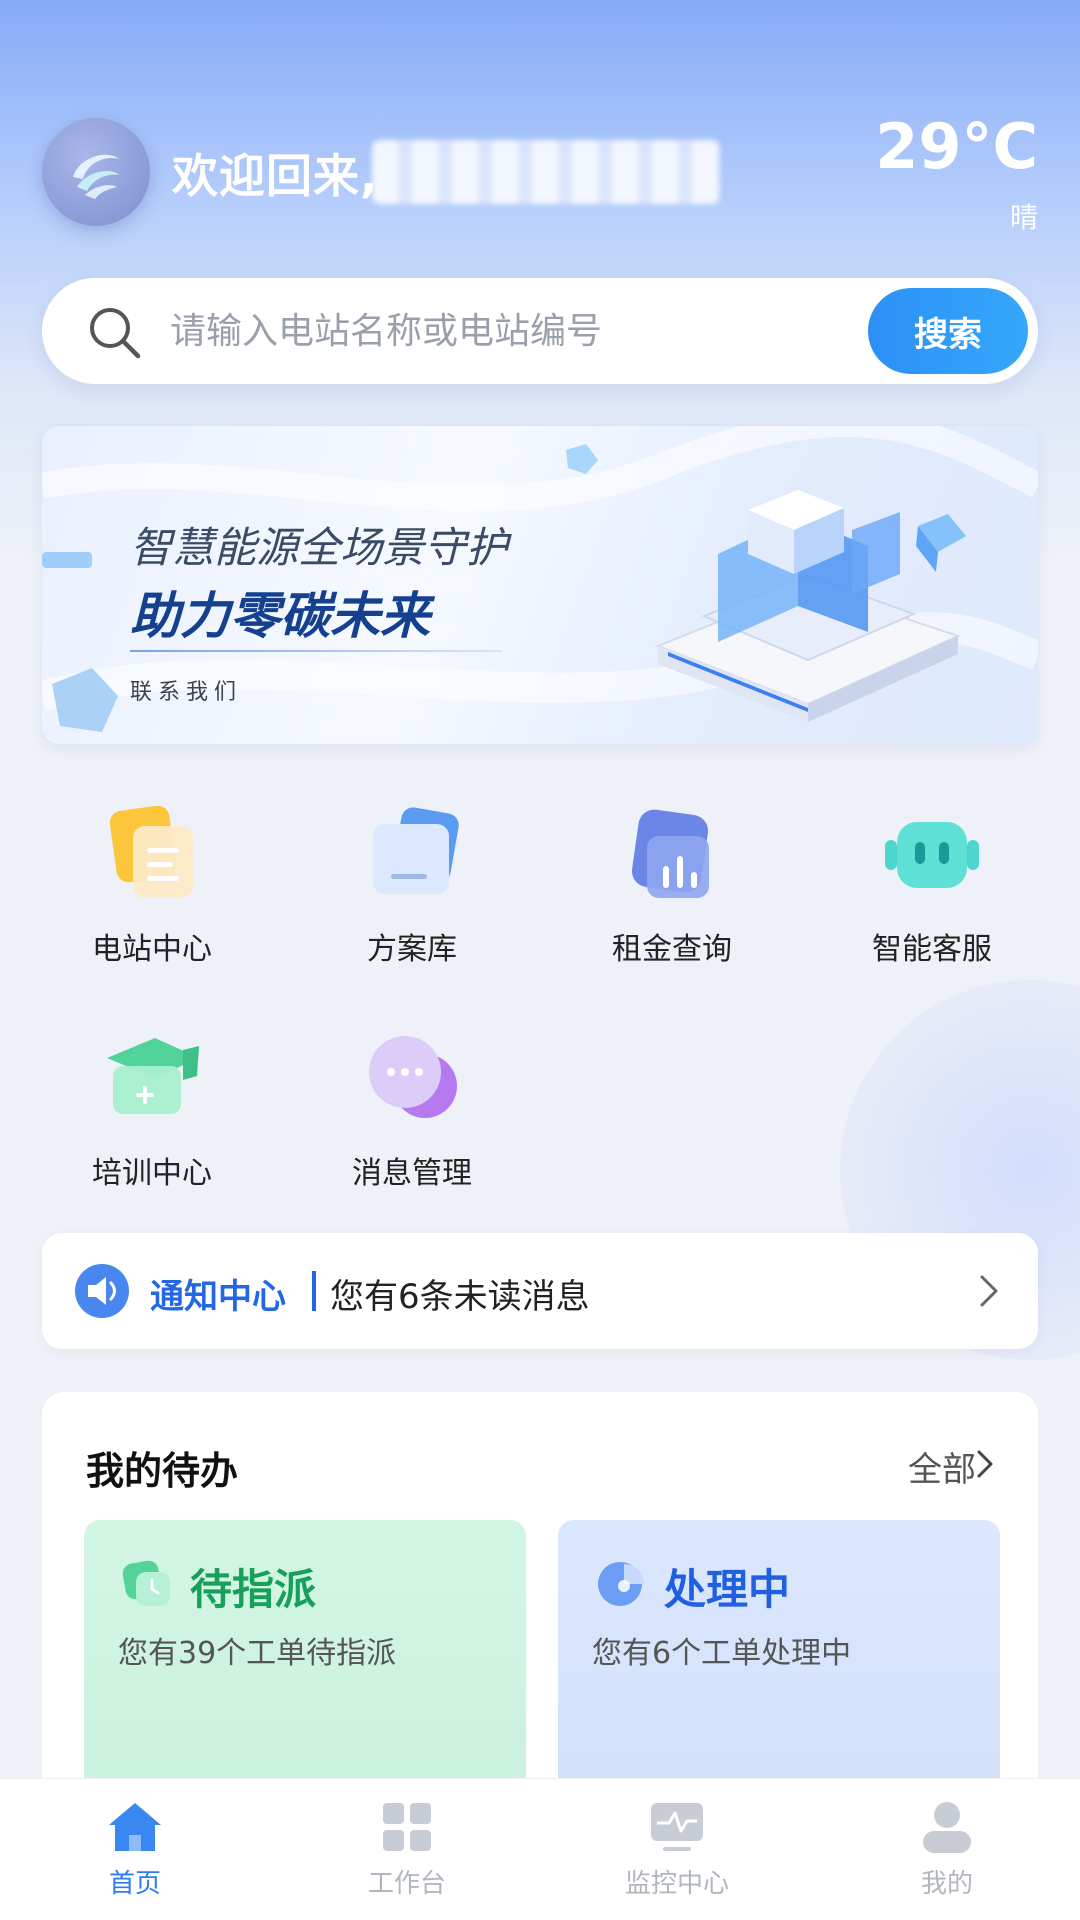 This screenshot has height=1920, width=1080. What do you see at coordinates (218, 1297) in the screenshot?
I see `notice-title: 通知中心` at bounding box center [218, 1297].